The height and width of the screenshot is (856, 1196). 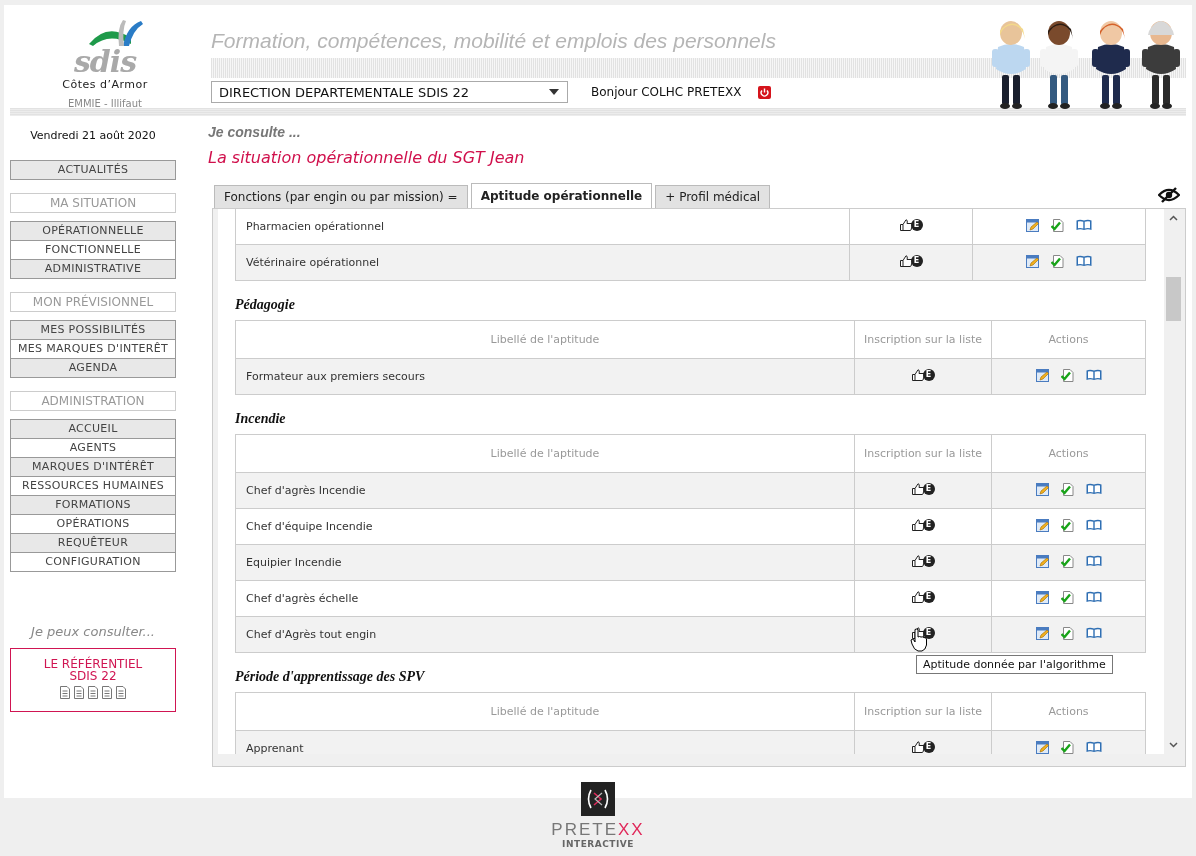 I want to click on tooltip: Aptitude donnée par l'algorithme, so click(x=1014, y=664).